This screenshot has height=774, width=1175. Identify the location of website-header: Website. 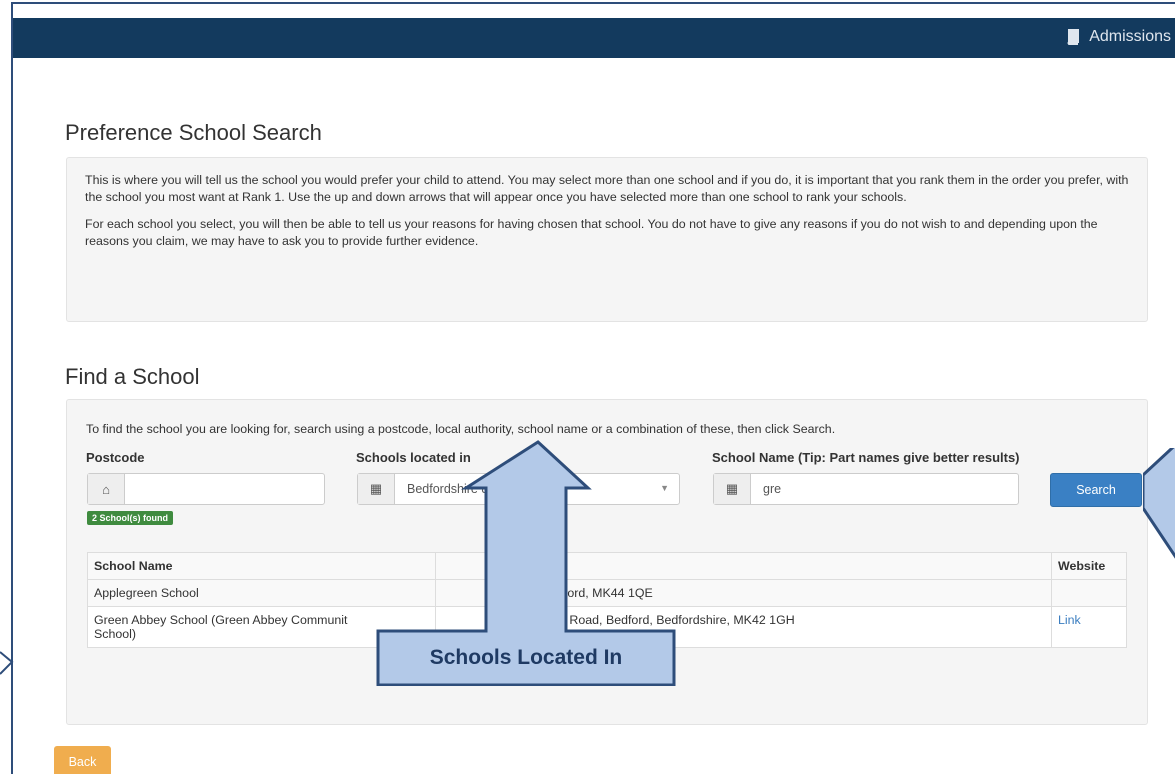
(1089, 566).